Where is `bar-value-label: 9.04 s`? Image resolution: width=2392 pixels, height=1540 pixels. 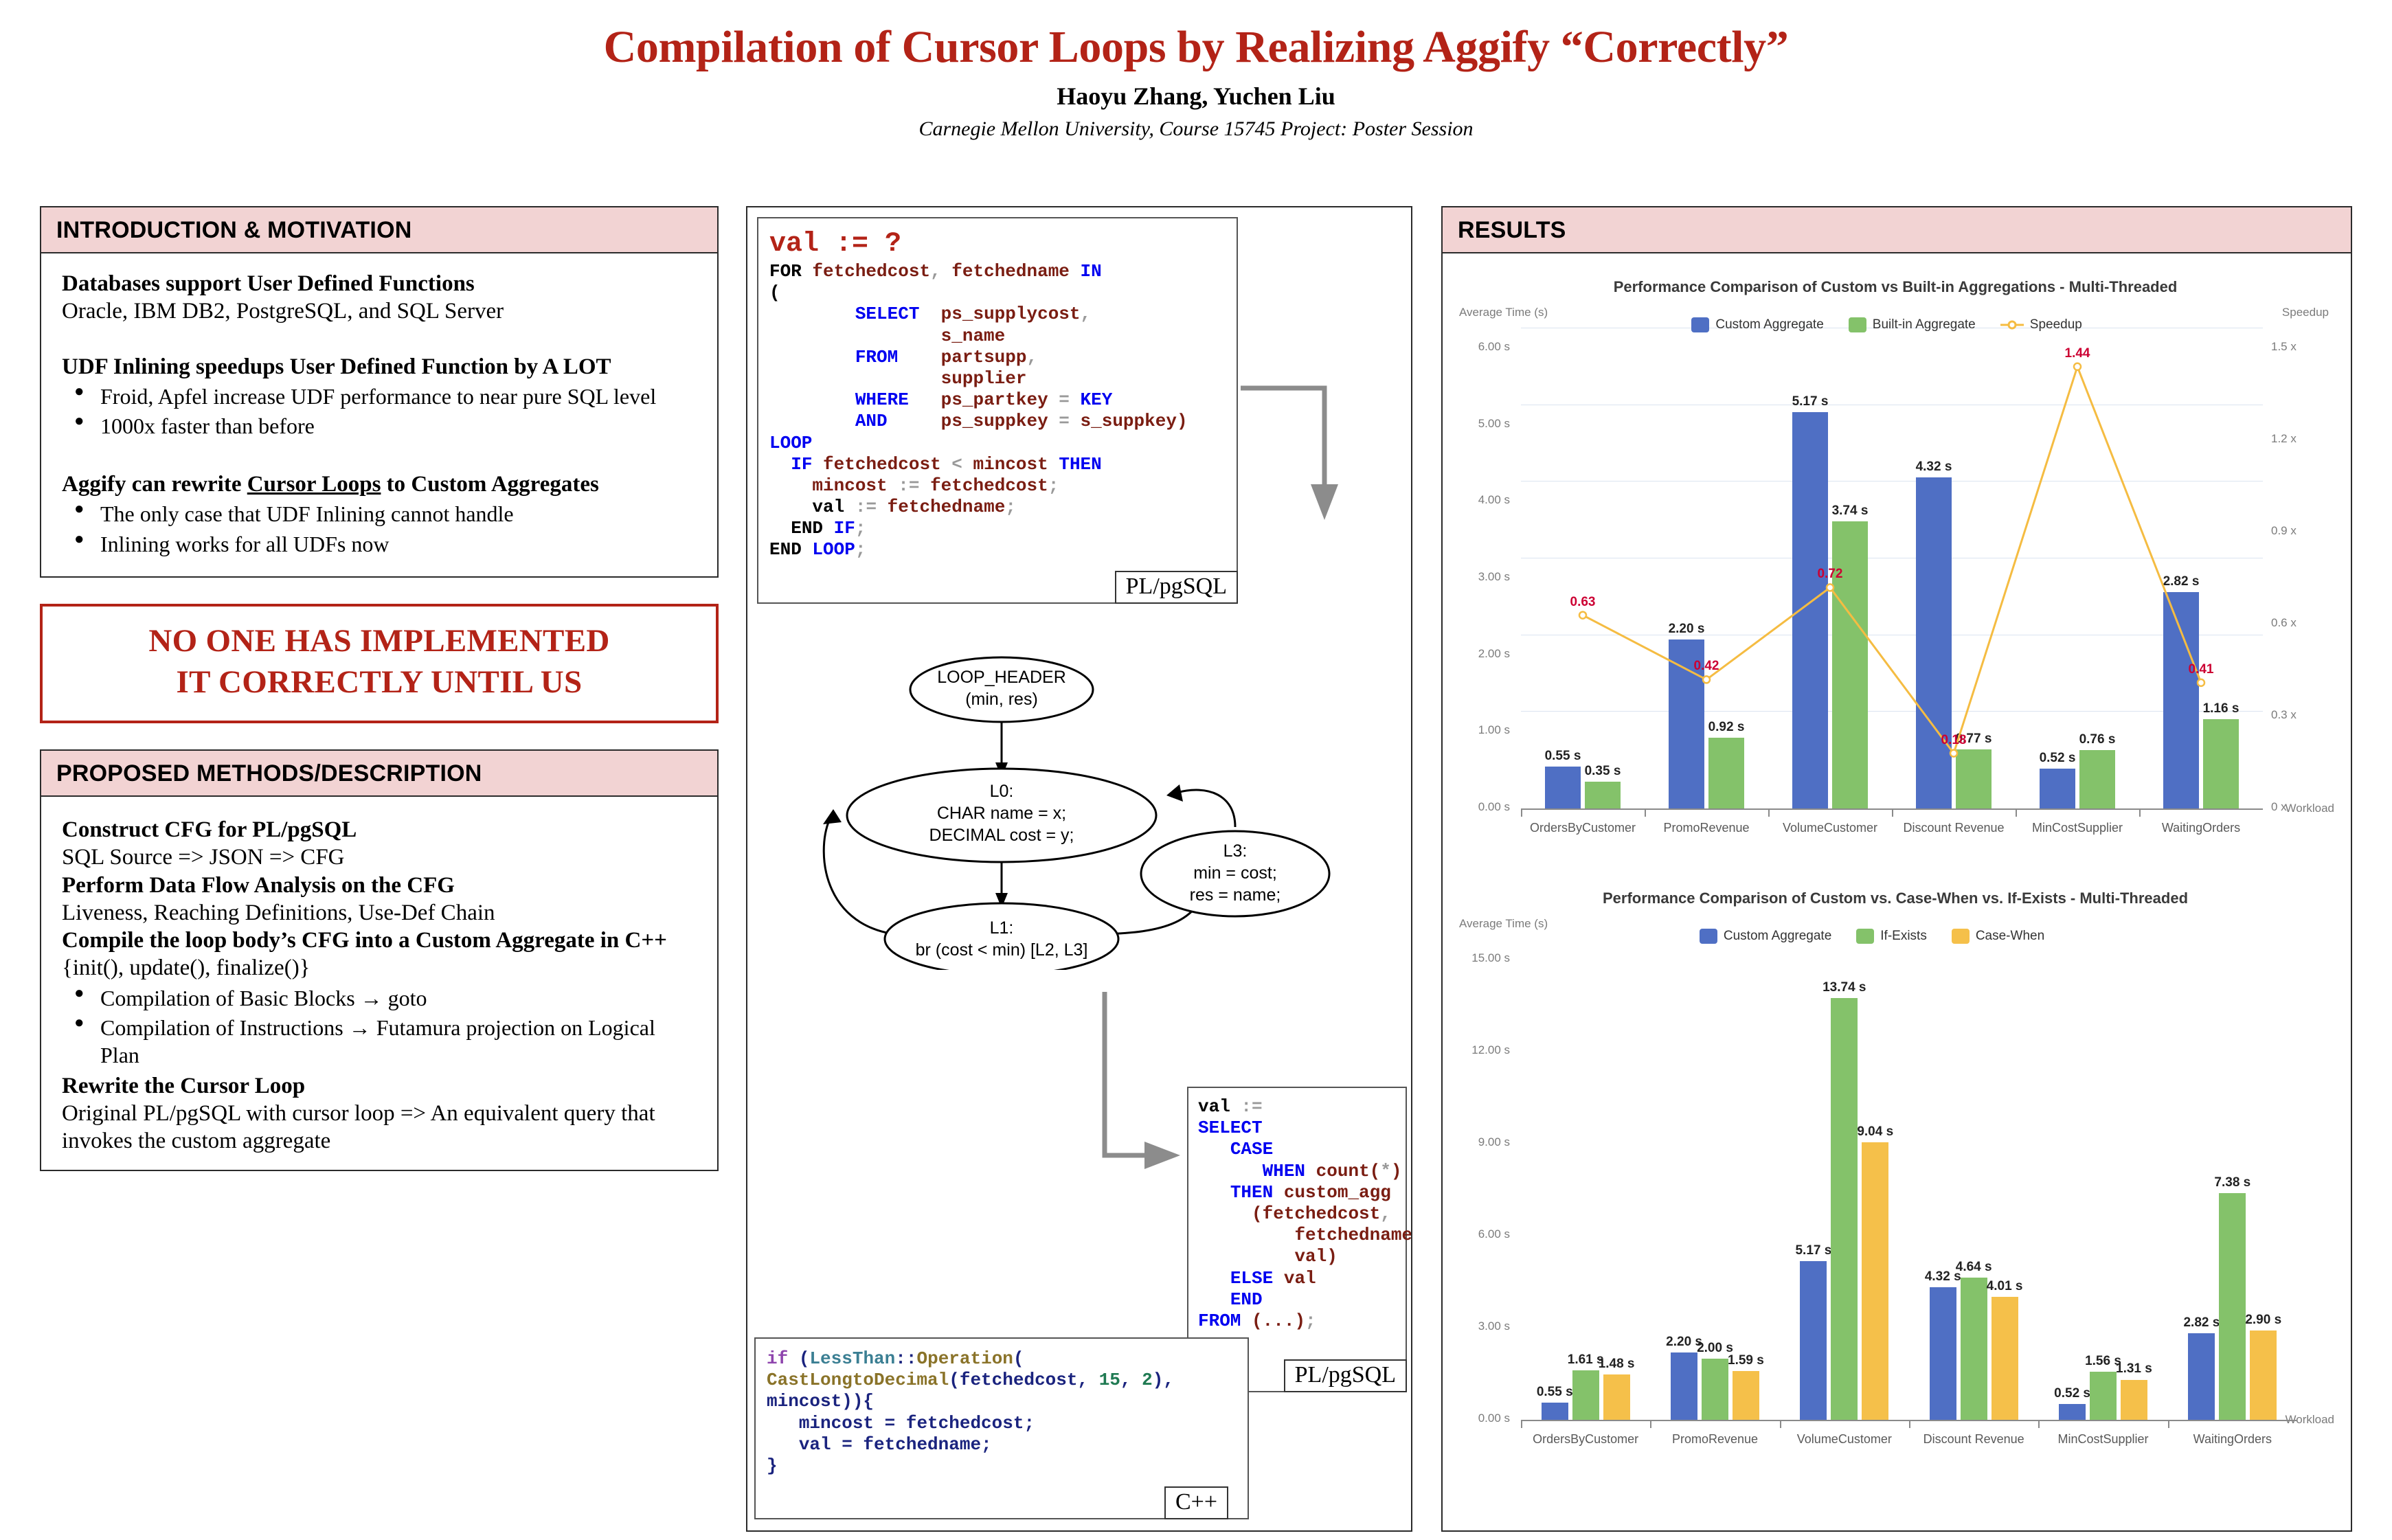 bar-value-label: 9.04 s is located at coordinates (1875, 1132).